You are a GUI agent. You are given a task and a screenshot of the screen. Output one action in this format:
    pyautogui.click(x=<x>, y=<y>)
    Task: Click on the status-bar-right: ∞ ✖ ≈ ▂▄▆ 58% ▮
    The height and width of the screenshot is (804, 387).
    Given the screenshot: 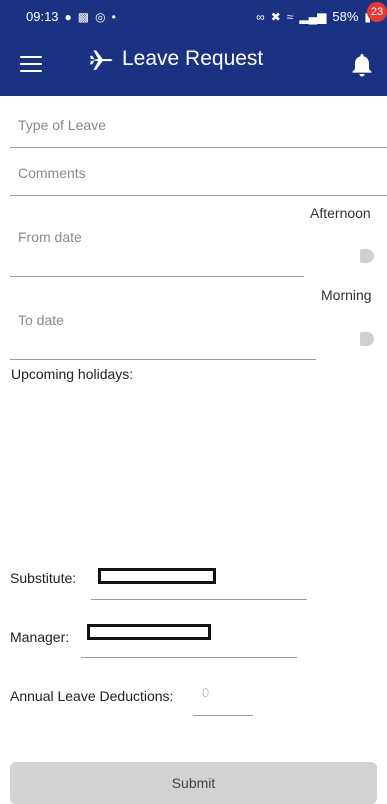 What is the action you would take?
    pyautogui.click(x=313, y=16)
    